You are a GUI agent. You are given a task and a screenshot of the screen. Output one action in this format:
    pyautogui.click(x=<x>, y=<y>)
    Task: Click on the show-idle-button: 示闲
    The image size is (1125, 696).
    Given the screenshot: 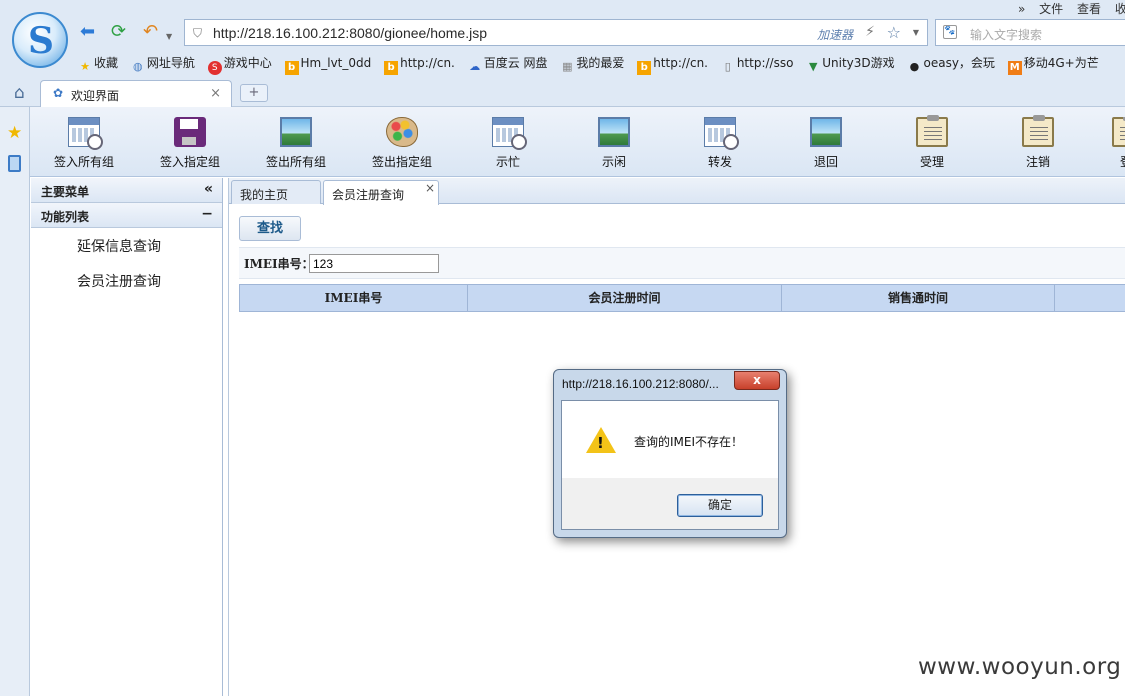 What is the action you would take?
    pyautogui.click(x=614, y=143)
    